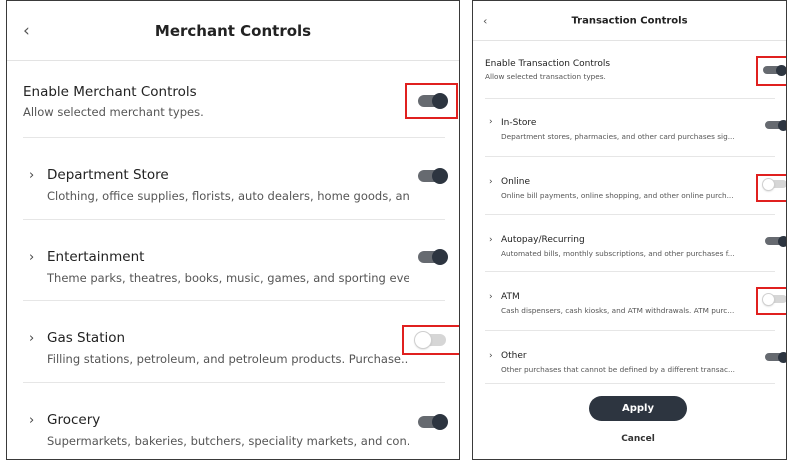  I want to click on department-store-toggle, so click(433, 176).